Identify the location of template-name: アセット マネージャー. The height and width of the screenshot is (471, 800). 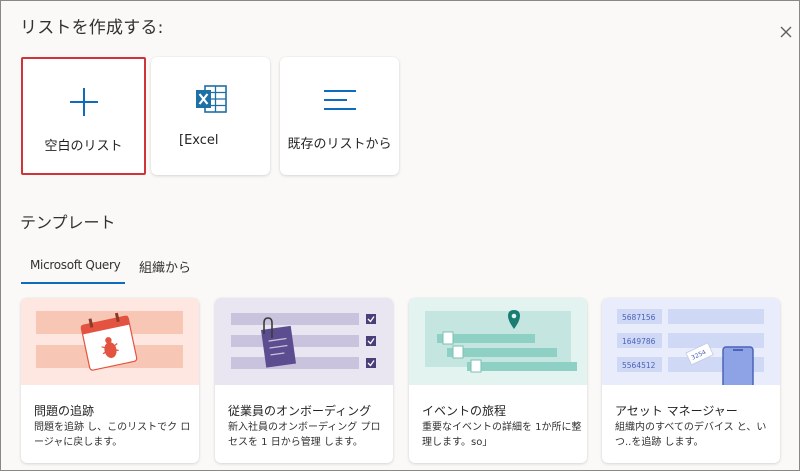
(676, 411).